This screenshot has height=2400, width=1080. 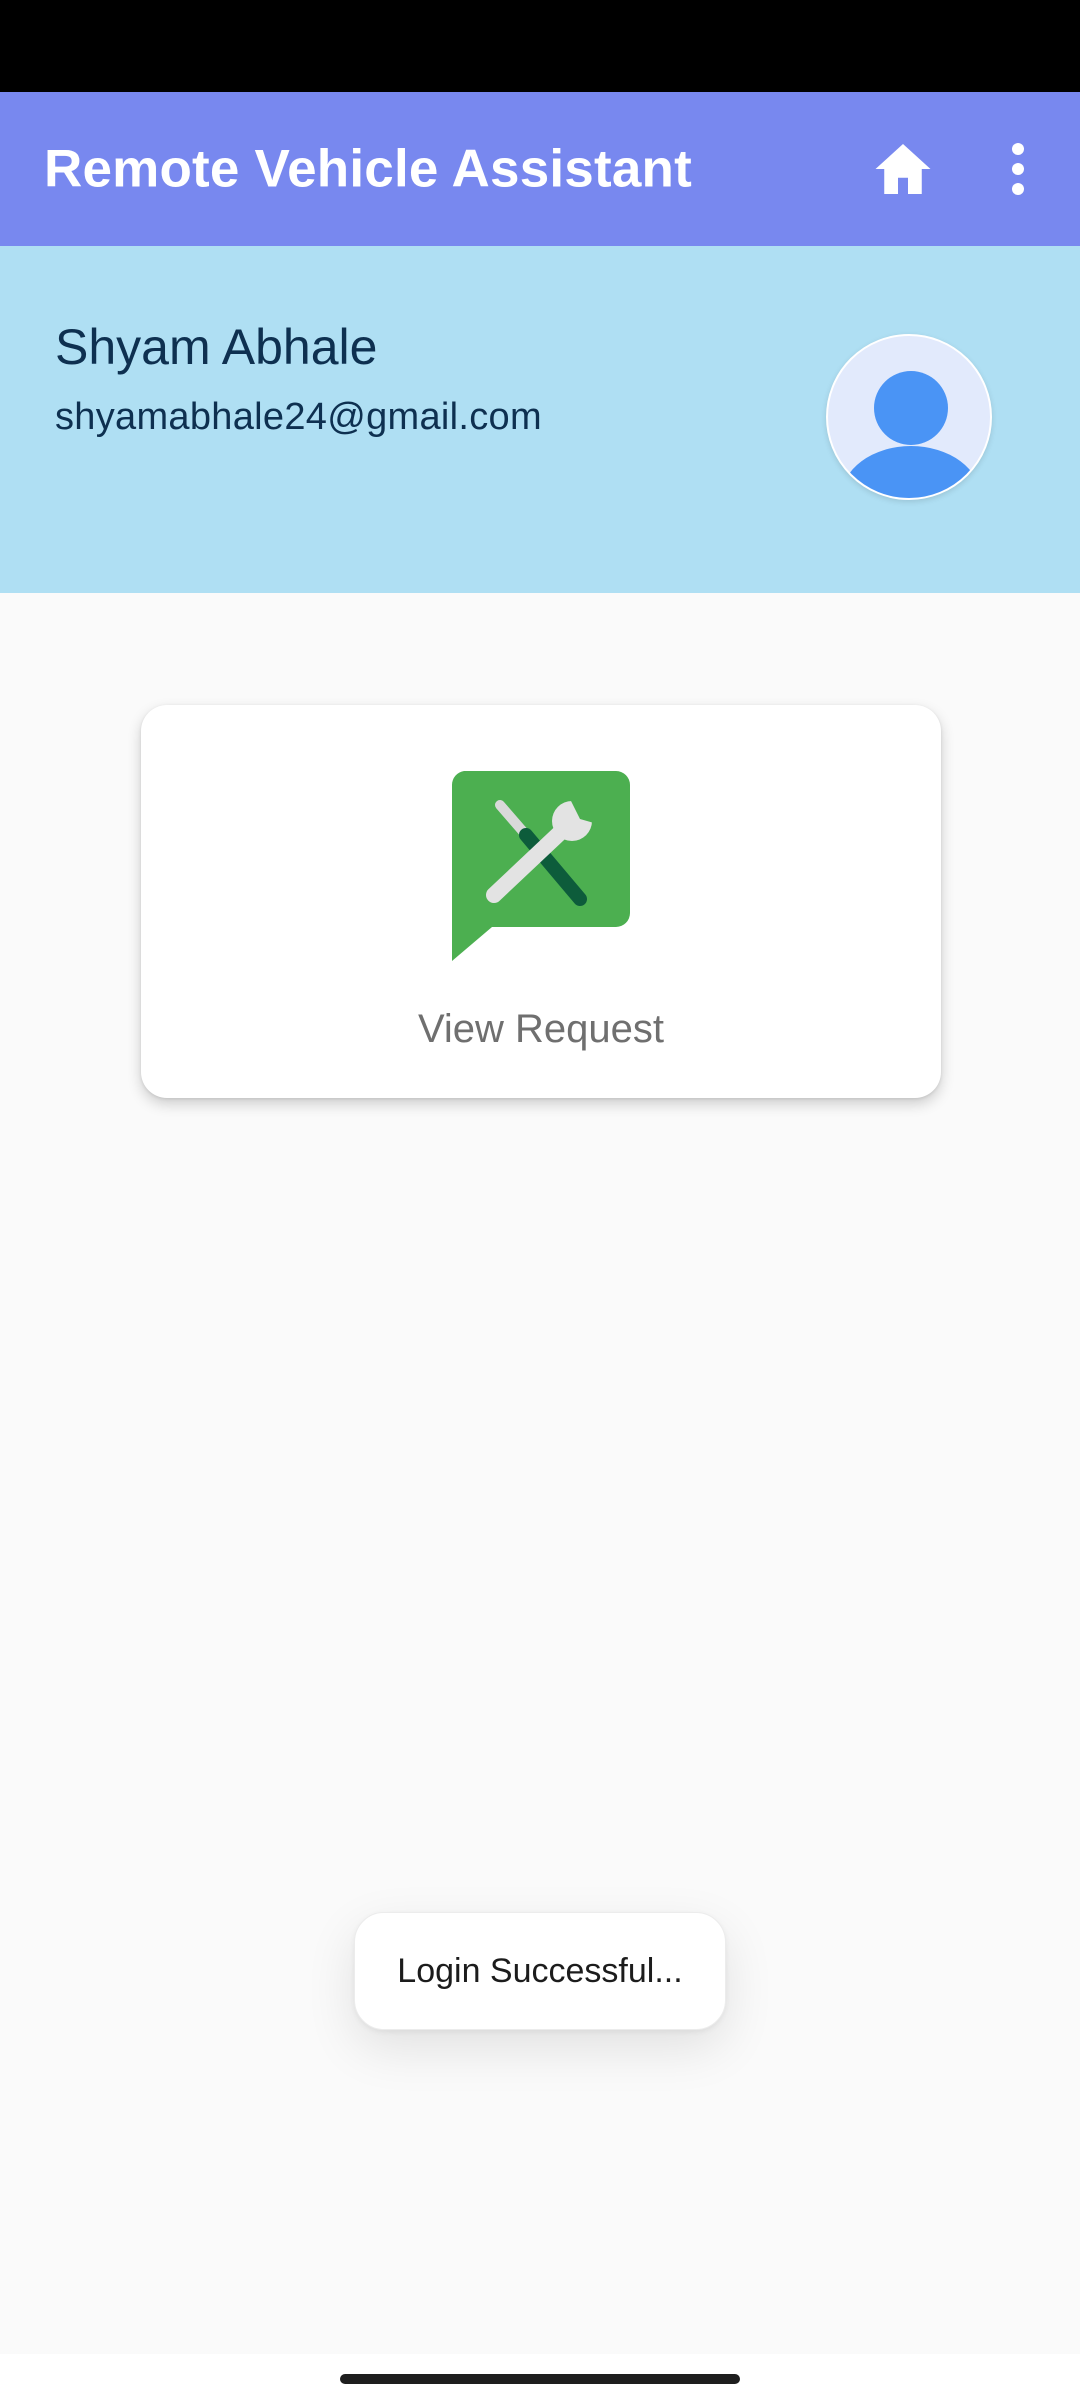 I want to click on view-request-label: View Request, so click(x=541, y=1029).